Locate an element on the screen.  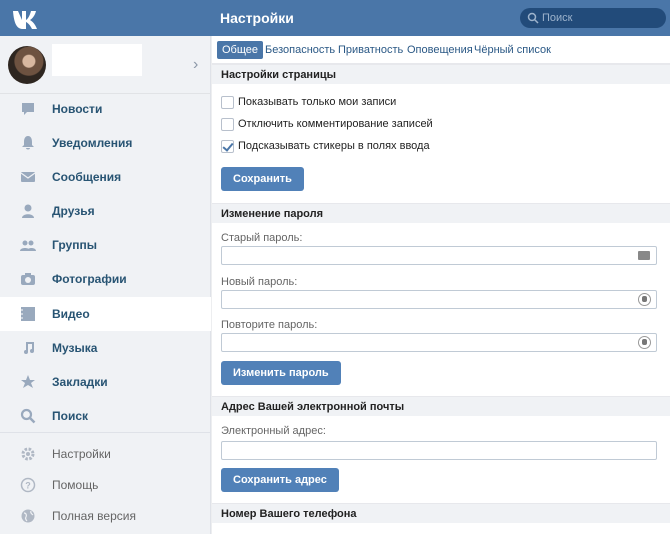
tab-blacklist: Чёрный список is located at coordinates (512, 50).